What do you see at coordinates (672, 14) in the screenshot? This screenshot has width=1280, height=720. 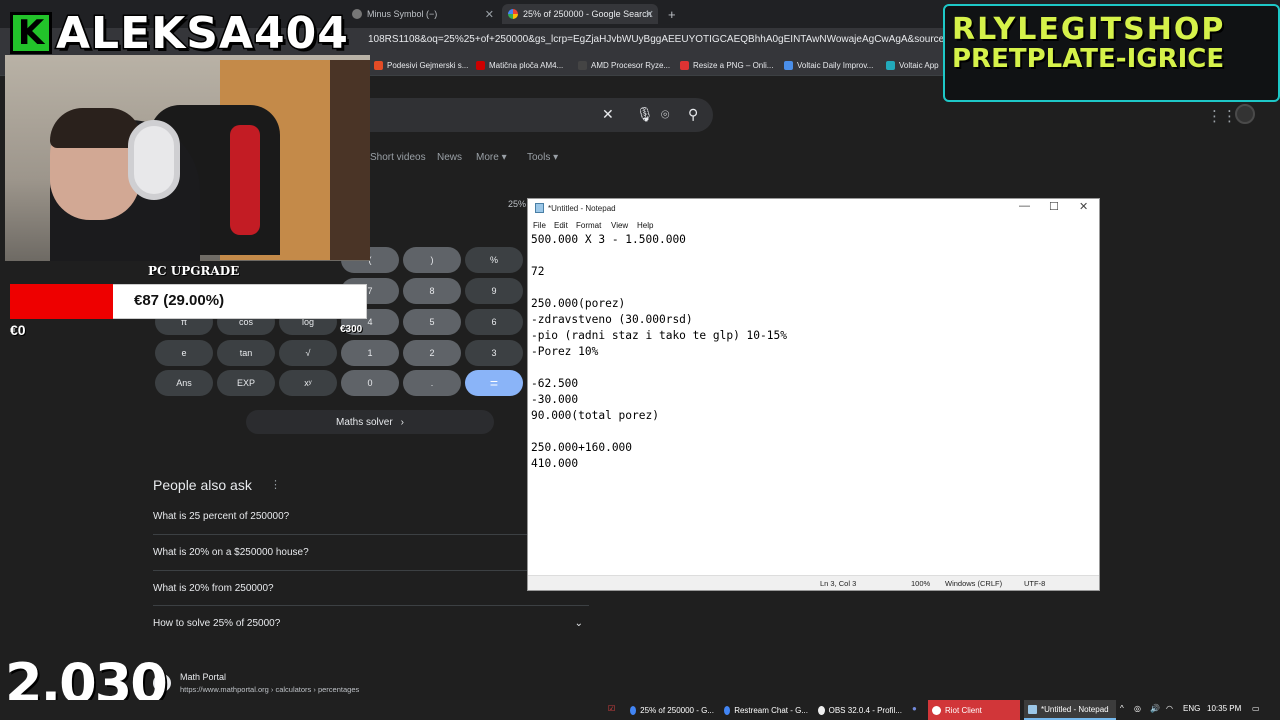 I see `new-tab-button: +` at bounding box center [672, 14].